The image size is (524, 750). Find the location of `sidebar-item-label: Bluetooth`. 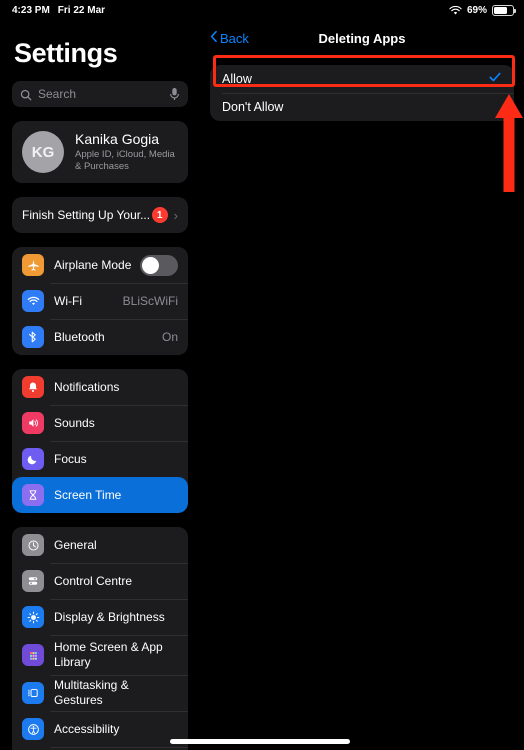

sidebar-item-label: Bluetooth is located at coordinates (79, 336).